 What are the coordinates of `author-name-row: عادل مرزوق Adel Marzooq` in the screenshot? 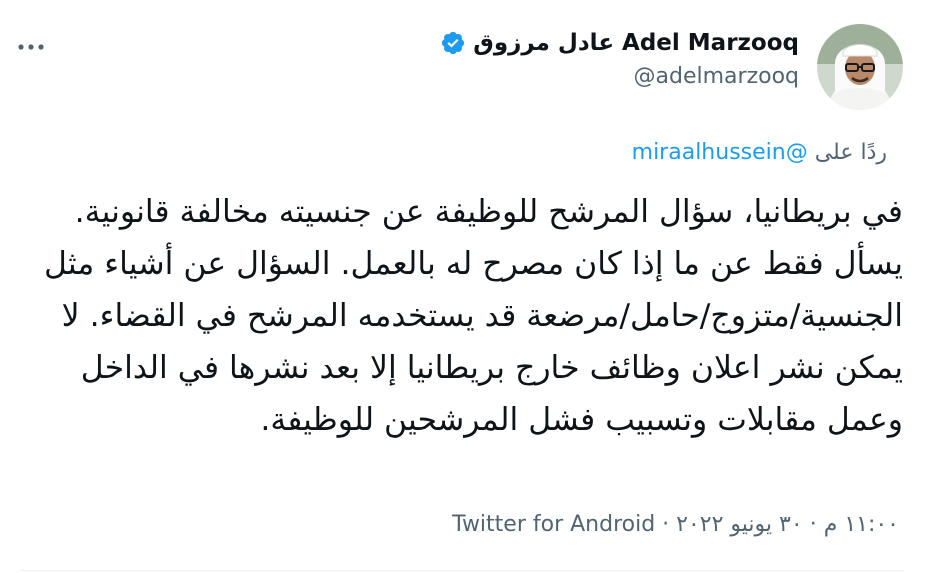 It's located at (619, 43).